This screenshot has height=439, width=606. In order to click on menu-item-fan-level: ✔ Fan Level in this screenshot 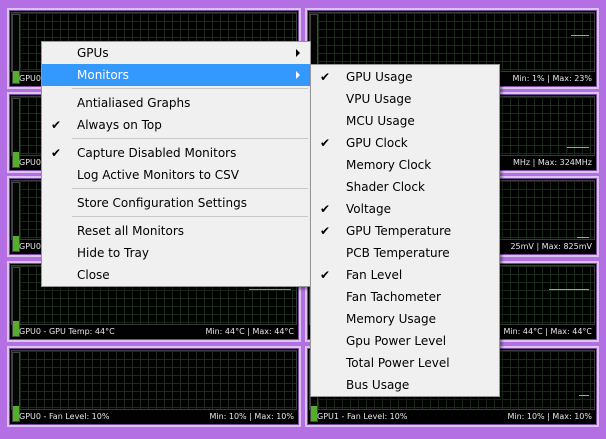, I will do `click(405, 275)`.